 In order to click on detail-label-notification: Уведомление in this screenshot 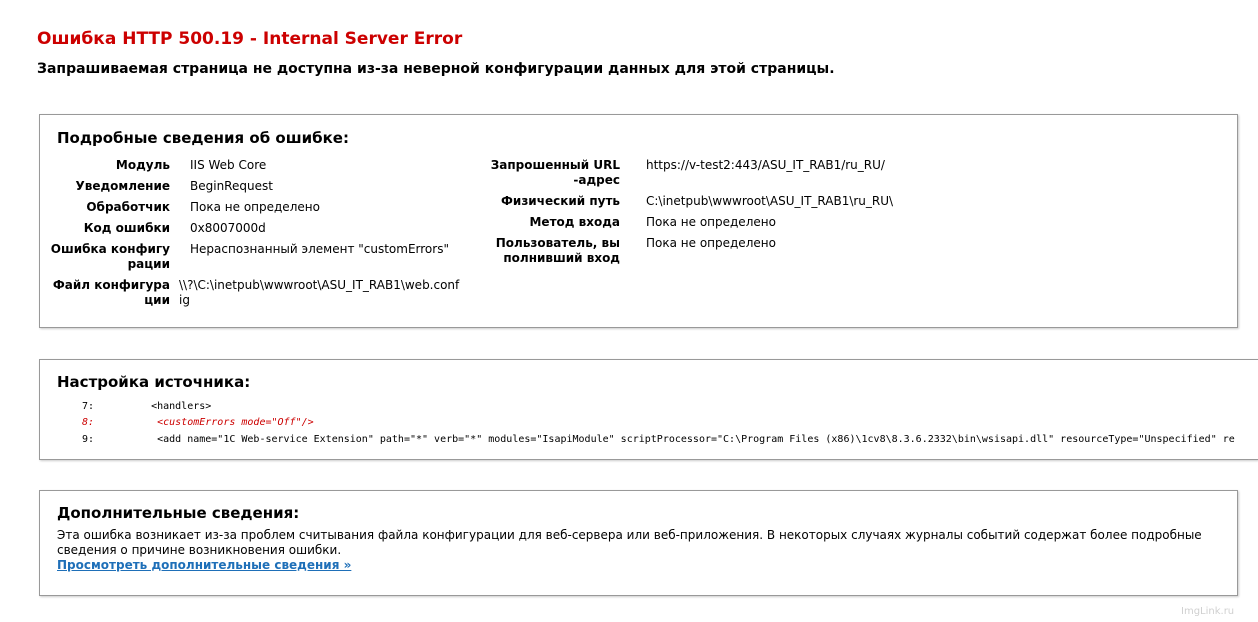, I will do `click(123, 186)`.